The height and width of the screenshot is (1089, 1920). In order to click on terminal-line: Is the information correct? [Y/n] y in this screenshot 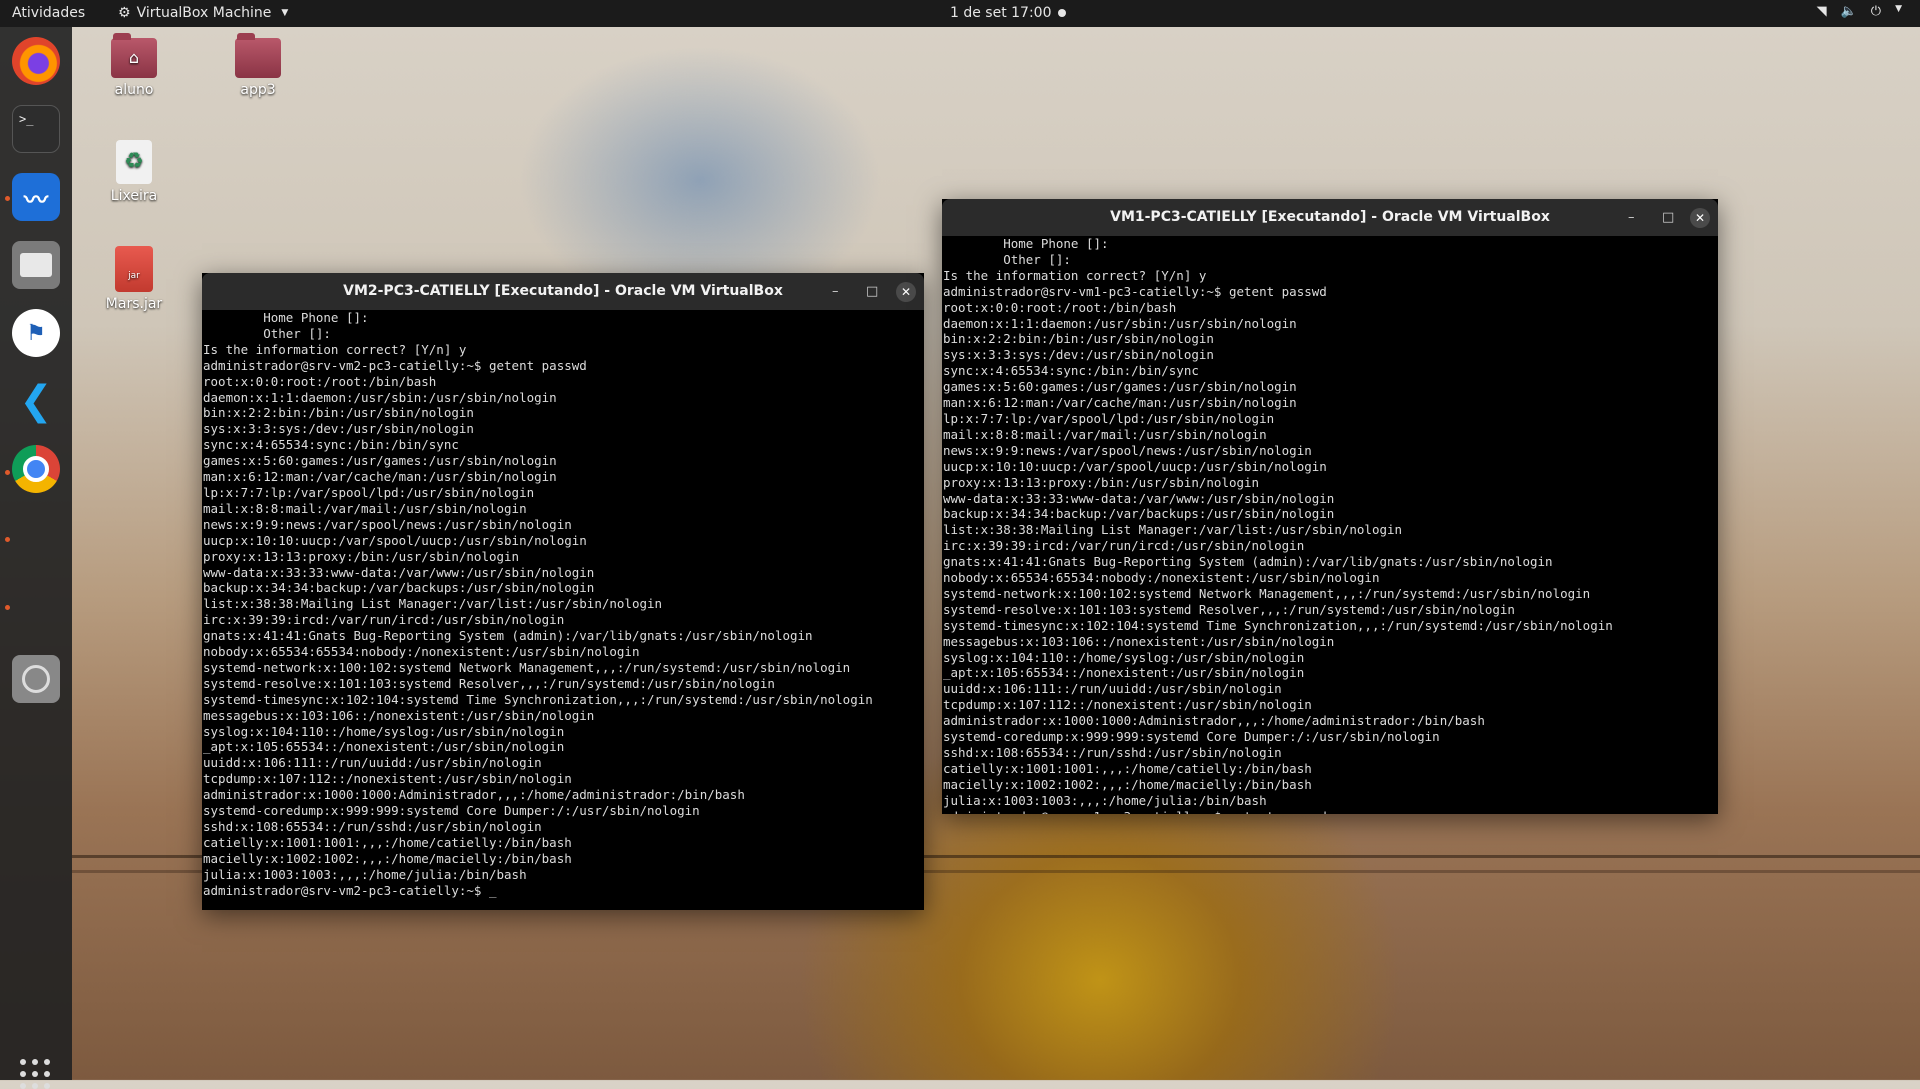, I will do `click(1075, 275)`.